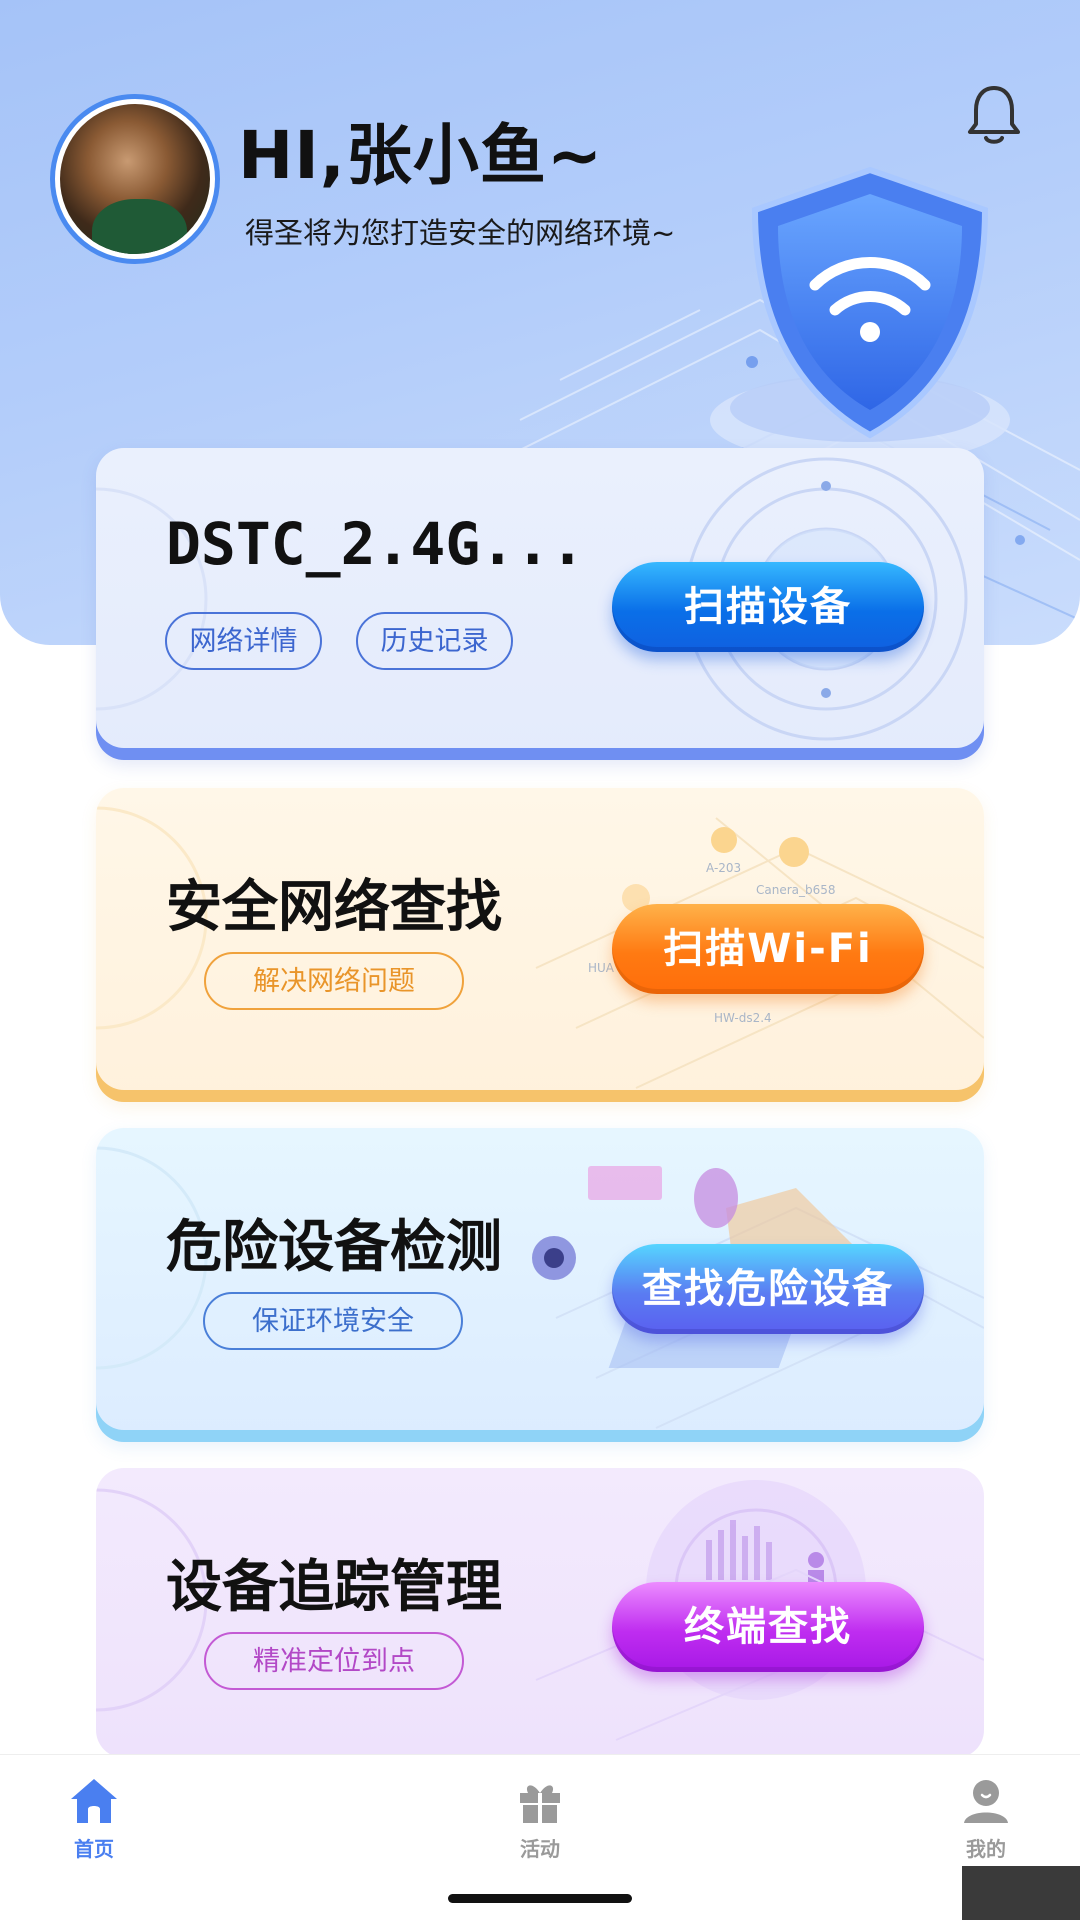 This screenshot has width=1080, height=1921. I want to click on tab-activity: 活动, so click(540, 1830).